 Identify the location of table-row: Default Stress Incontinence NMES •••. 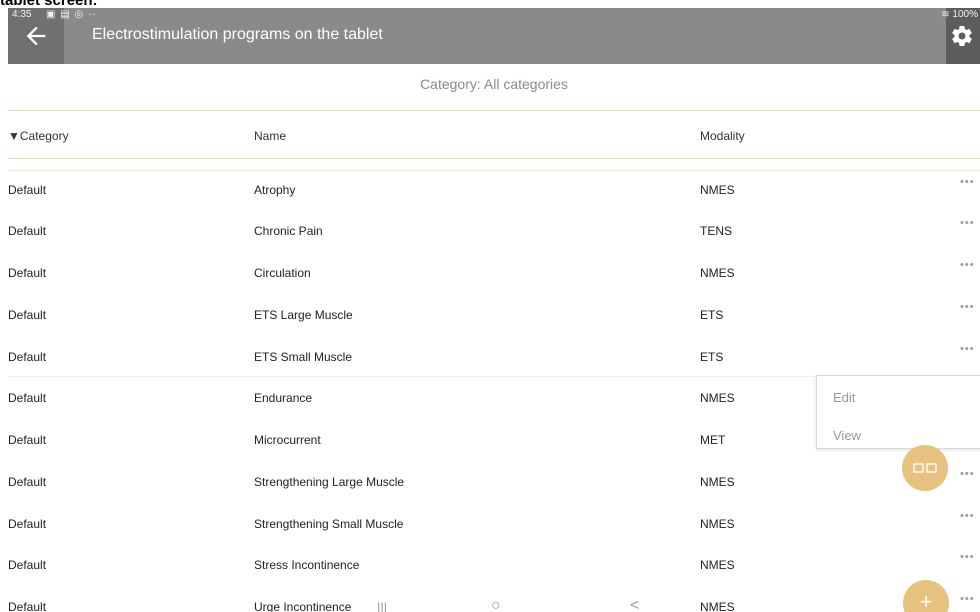
(494, 565).